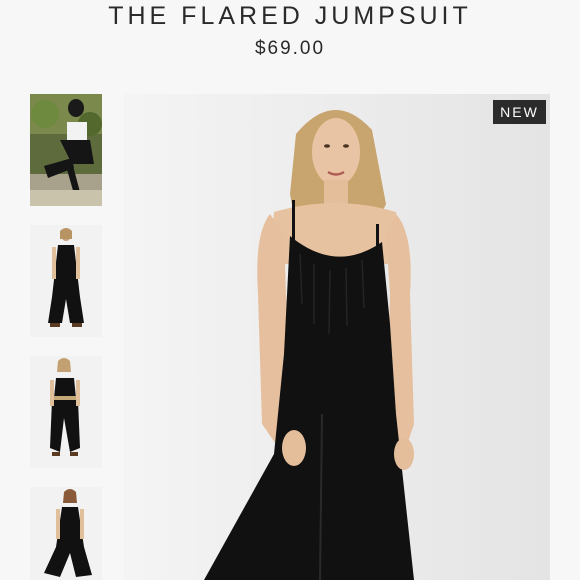  I want to click on new-badge: NEW, so click(519, 112).